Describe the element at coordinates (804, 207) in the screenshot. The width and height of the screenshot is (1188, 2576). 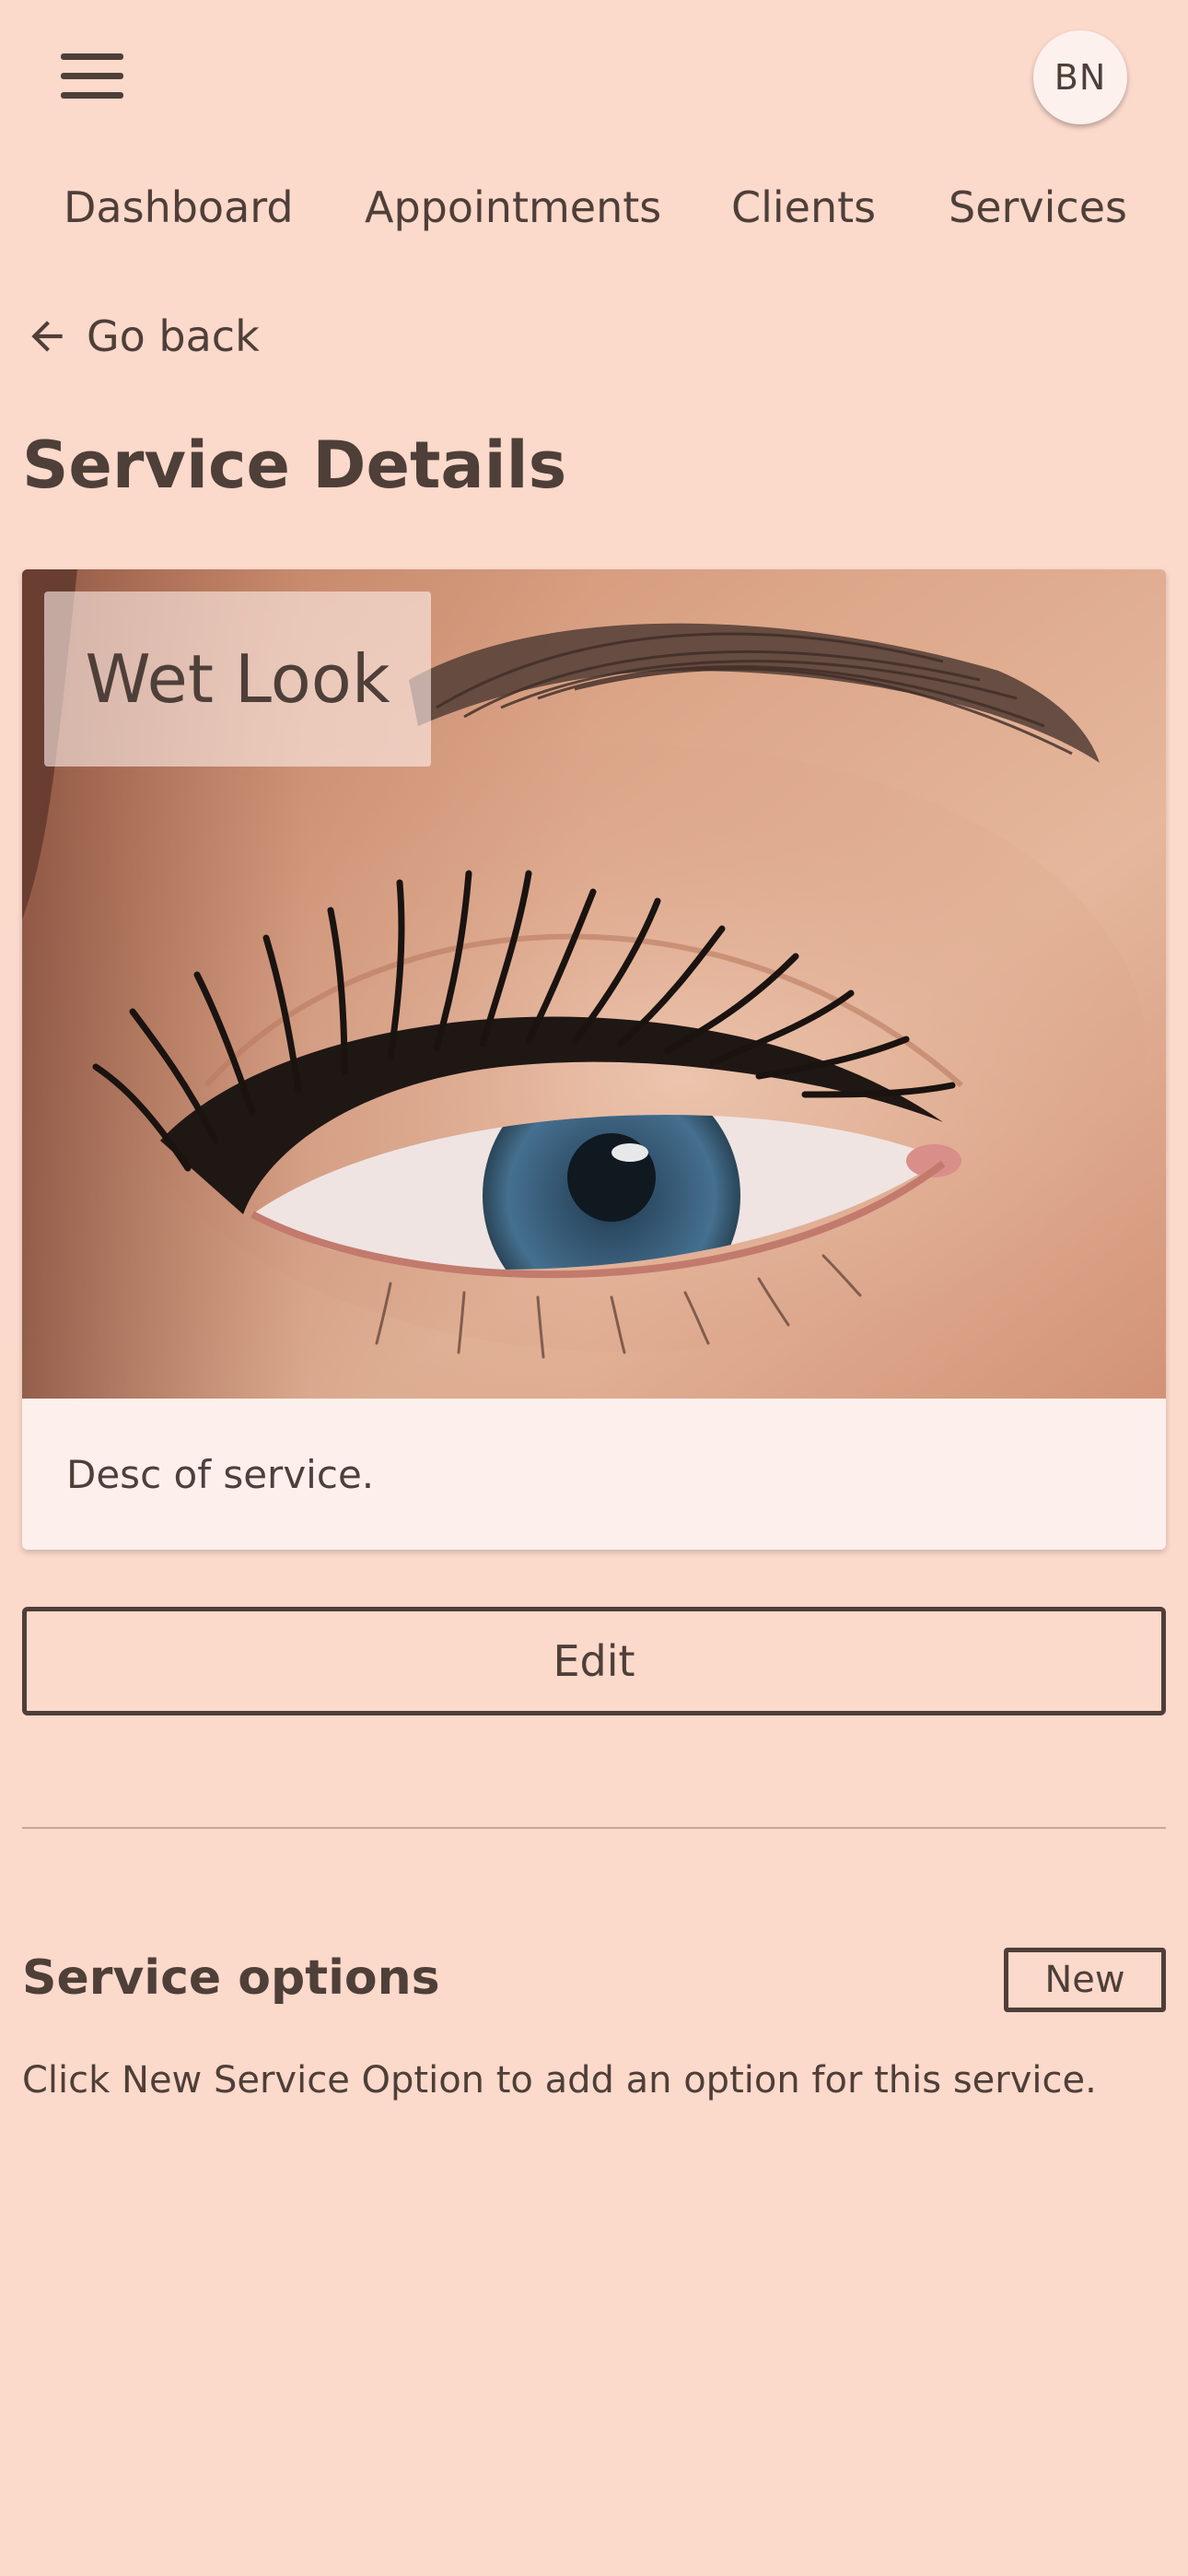
I see `nav-item-clients: Clients` at that location.